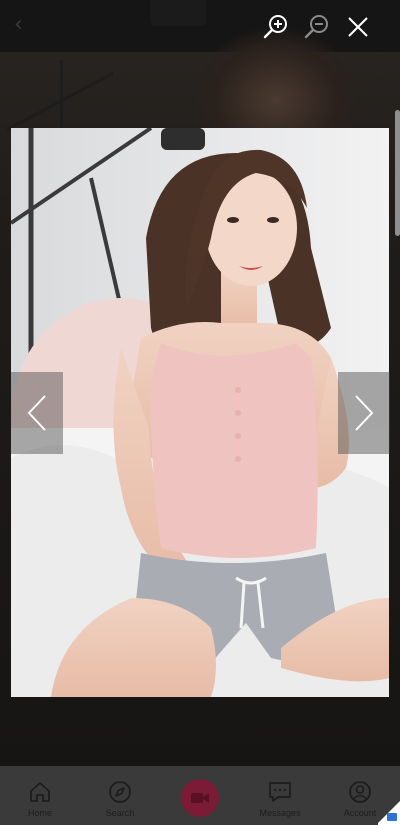 This screenshot has width=400, height=825. I want to click on tab-messages: Messages, so click(280, 795).